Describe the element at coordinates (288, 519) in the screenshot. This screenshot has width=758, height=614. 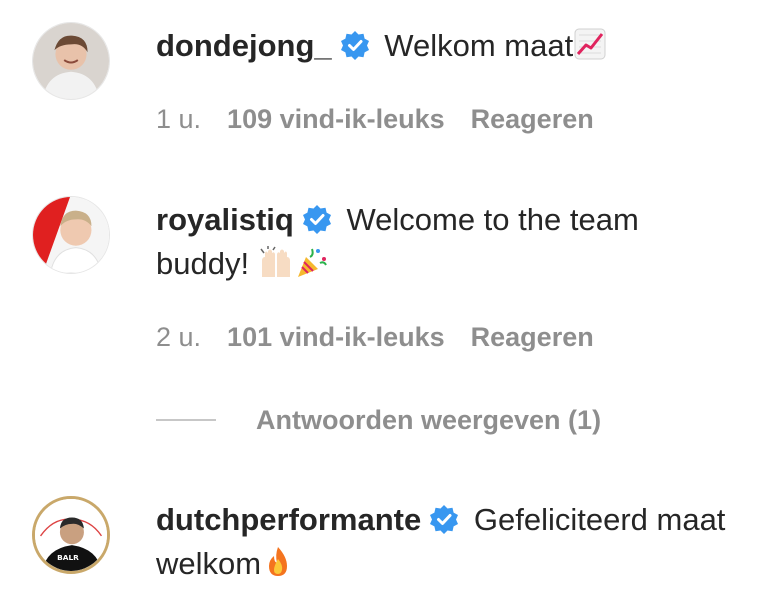
I see `username: dutchperformante` at that location.